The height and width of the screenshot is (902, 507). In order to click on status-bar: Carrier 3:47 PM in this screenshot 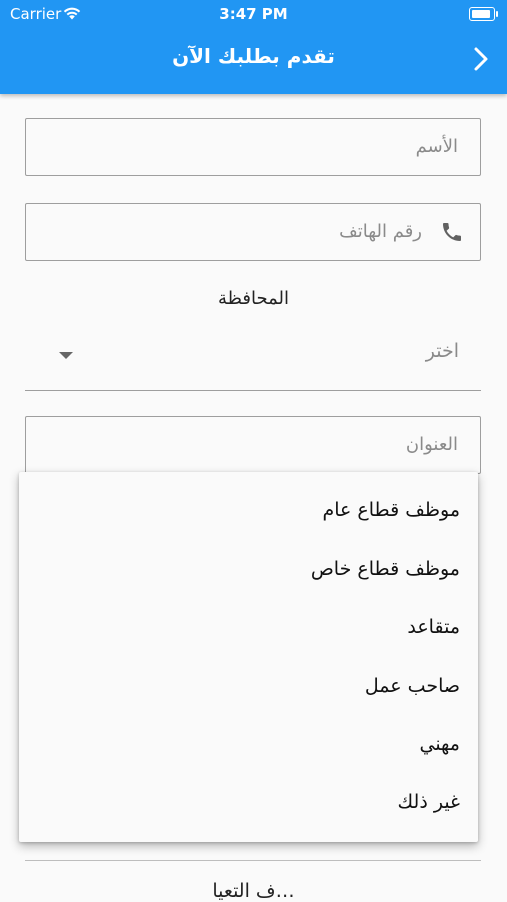, I will do `click(253, 14)`.